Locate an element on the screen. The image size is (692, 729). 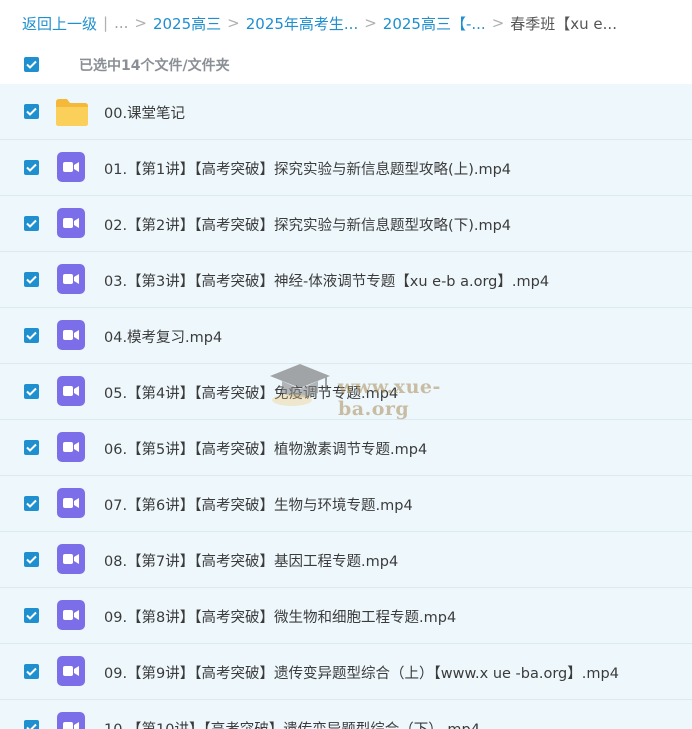
file-name: 04.模考复习.mp4 is located at coordinates (163, 336).